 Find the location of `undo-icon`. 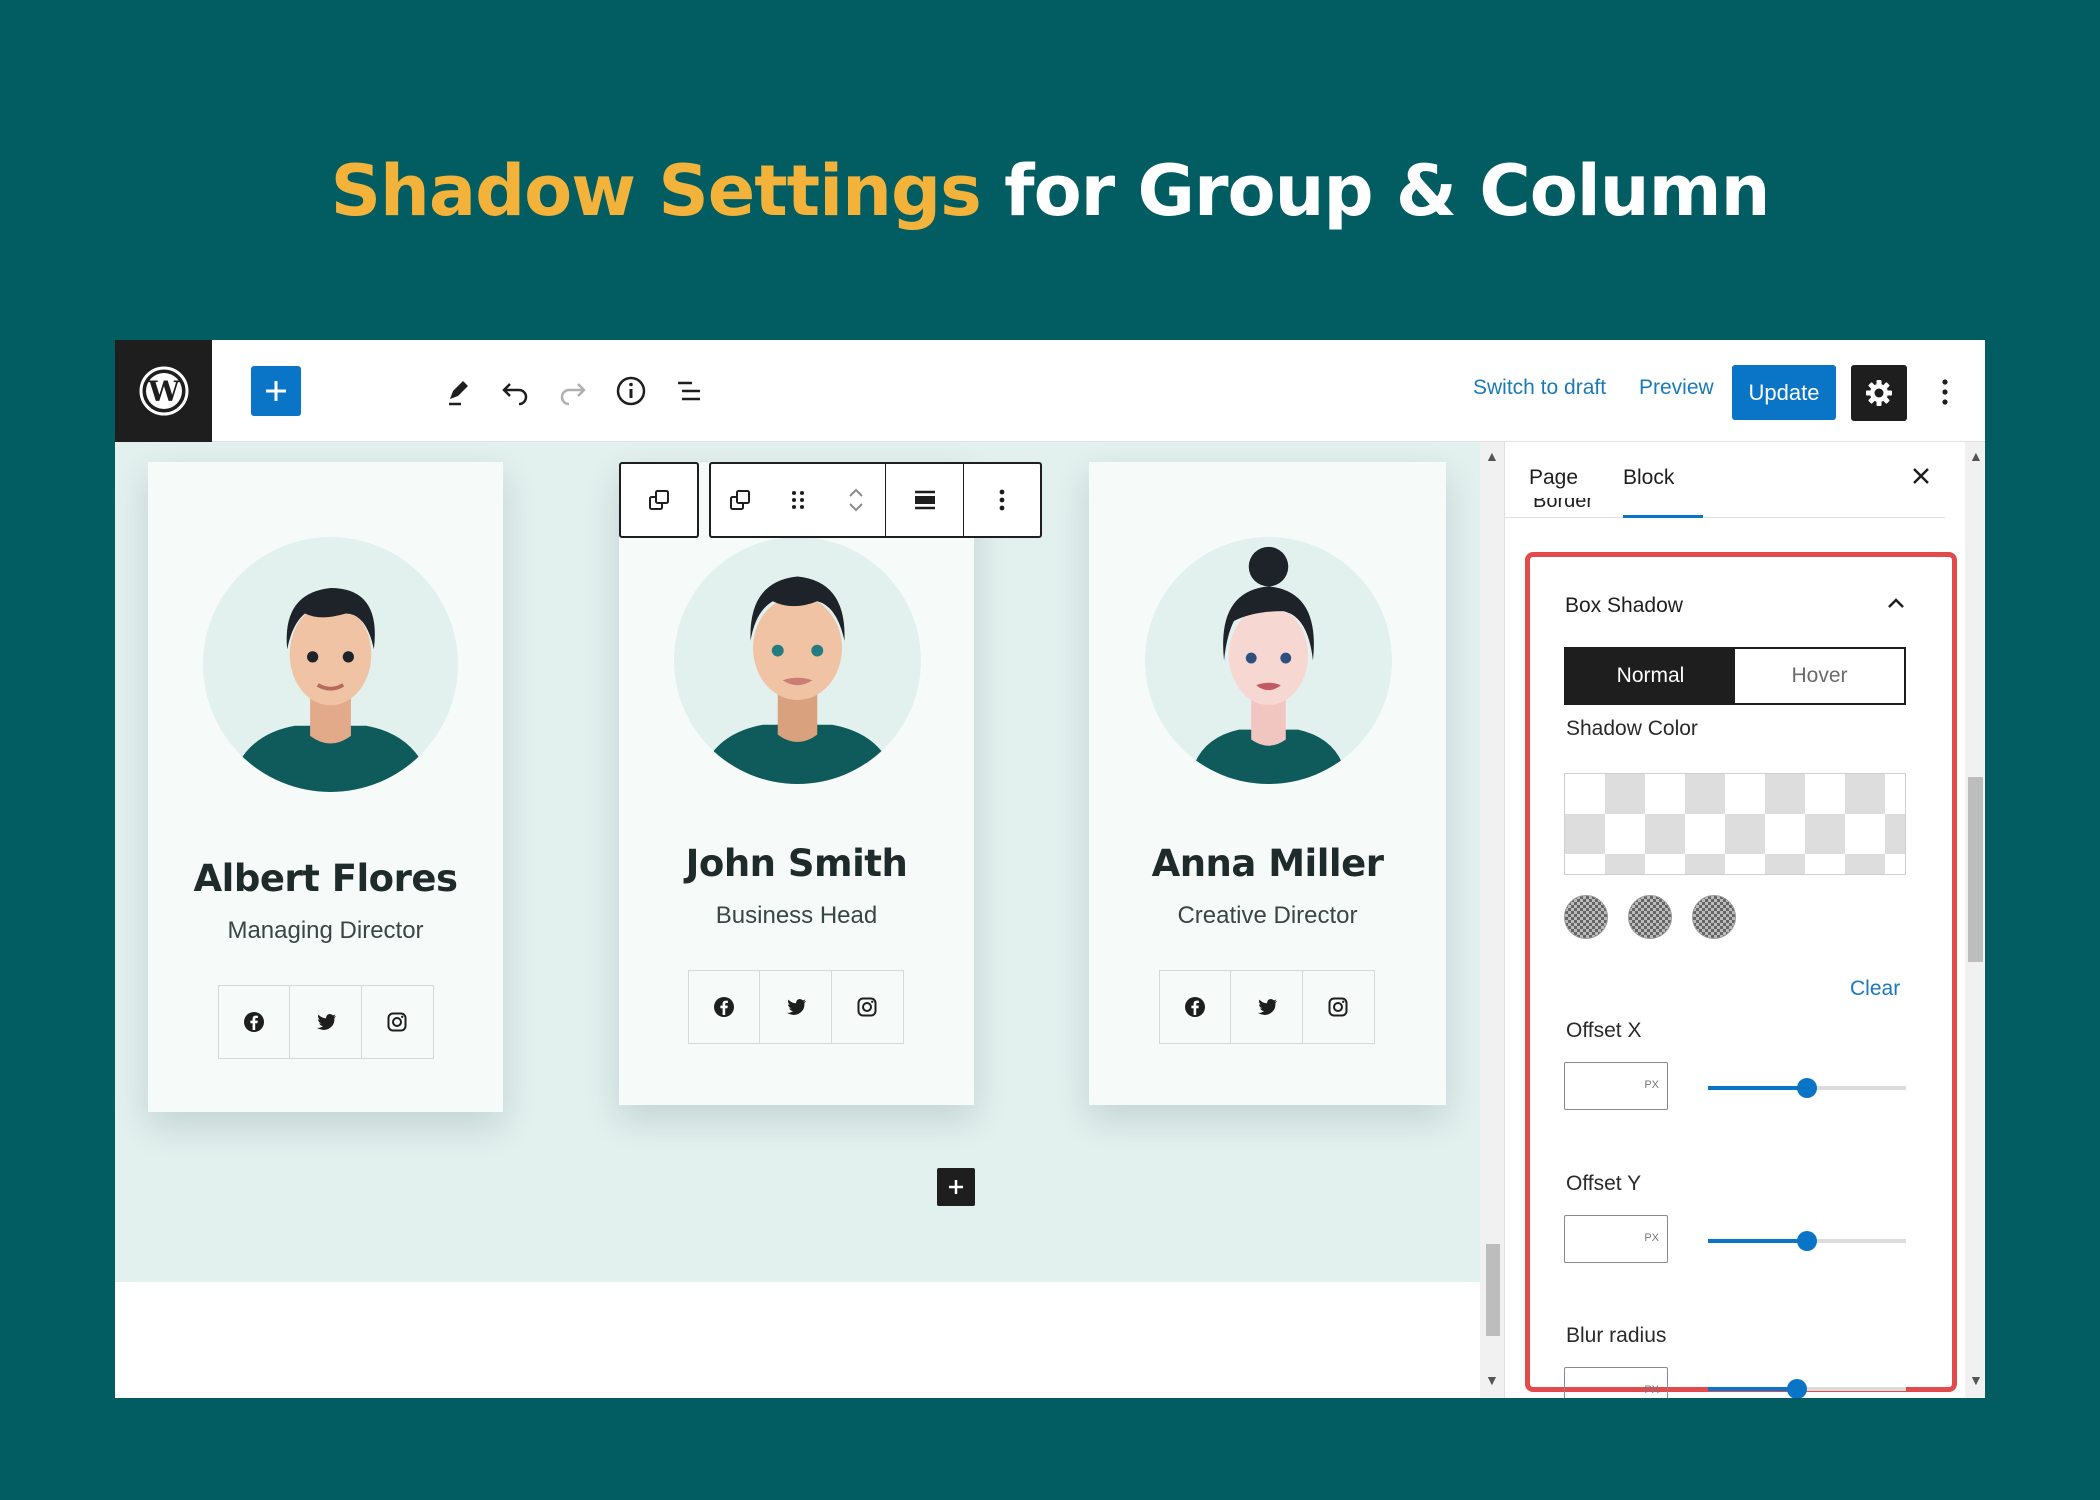

undo-icon is located at coordinates (515, 391).